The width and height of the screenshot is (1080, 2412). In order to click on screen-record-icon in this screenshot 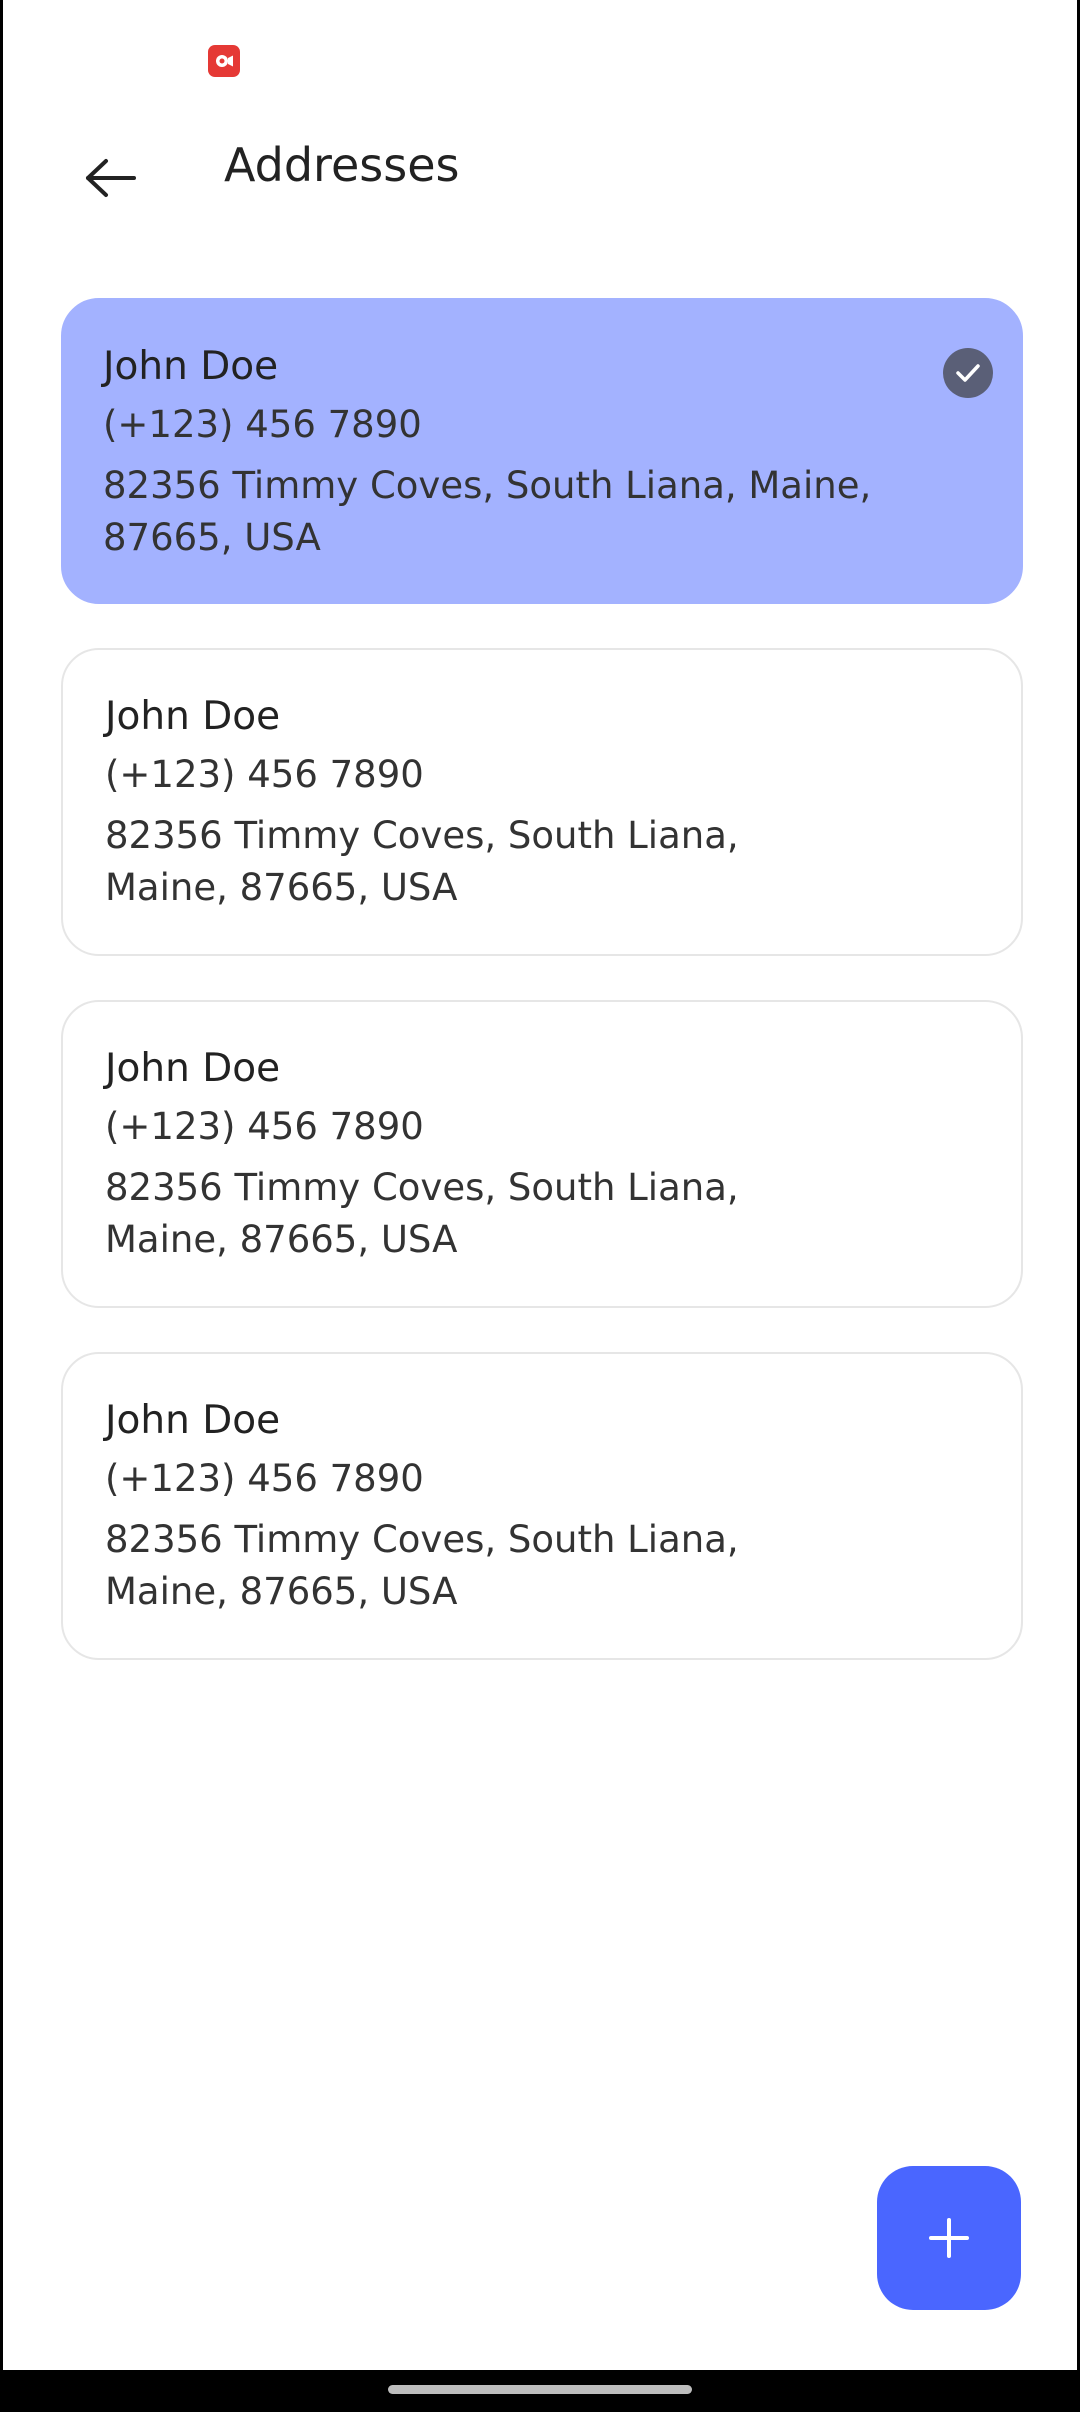, I will do `click(224, 61)`.